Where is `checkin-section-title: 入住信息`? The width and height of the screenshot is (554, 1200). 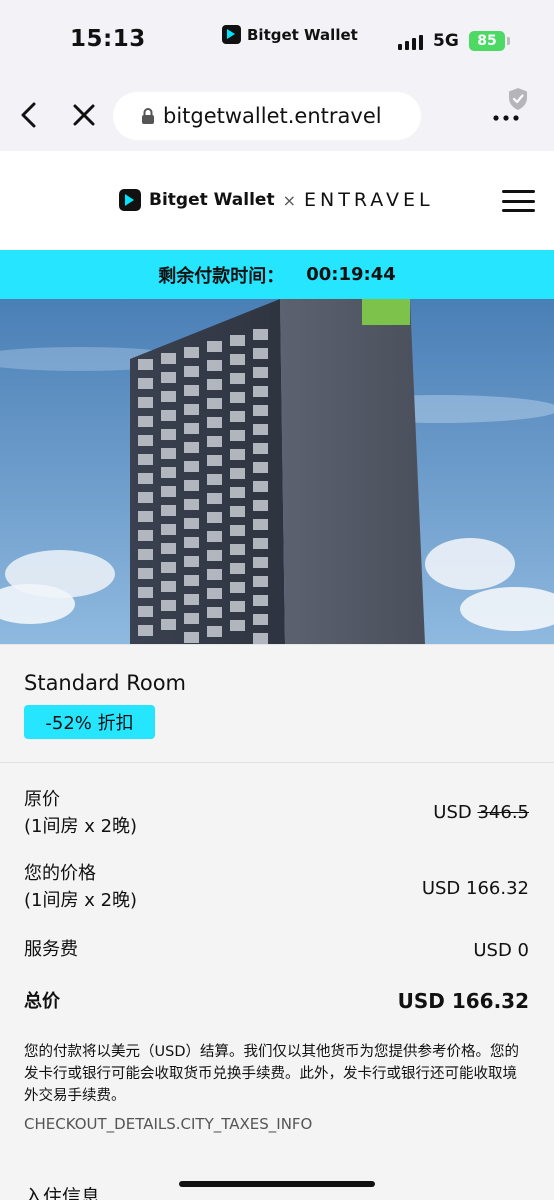 checkin-section-title: 入住信息 is located at coordinates (62, 1193).